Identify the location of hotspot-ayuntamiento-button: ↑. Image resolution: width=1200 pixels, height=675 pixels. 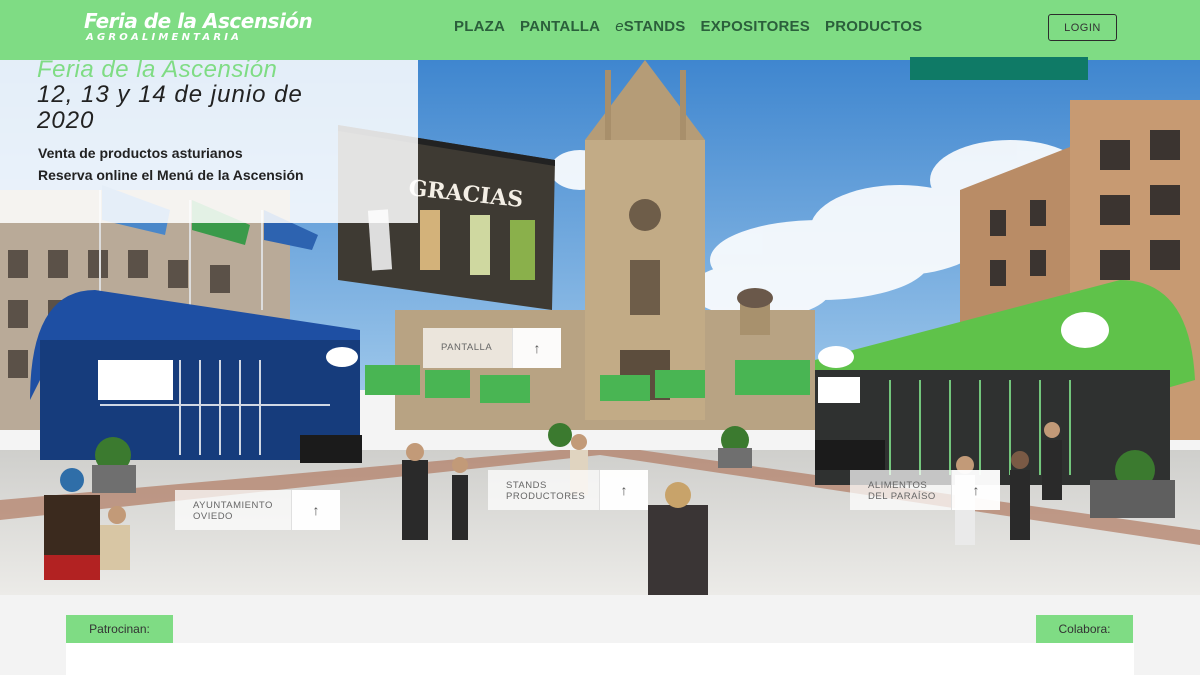
(315, 510).